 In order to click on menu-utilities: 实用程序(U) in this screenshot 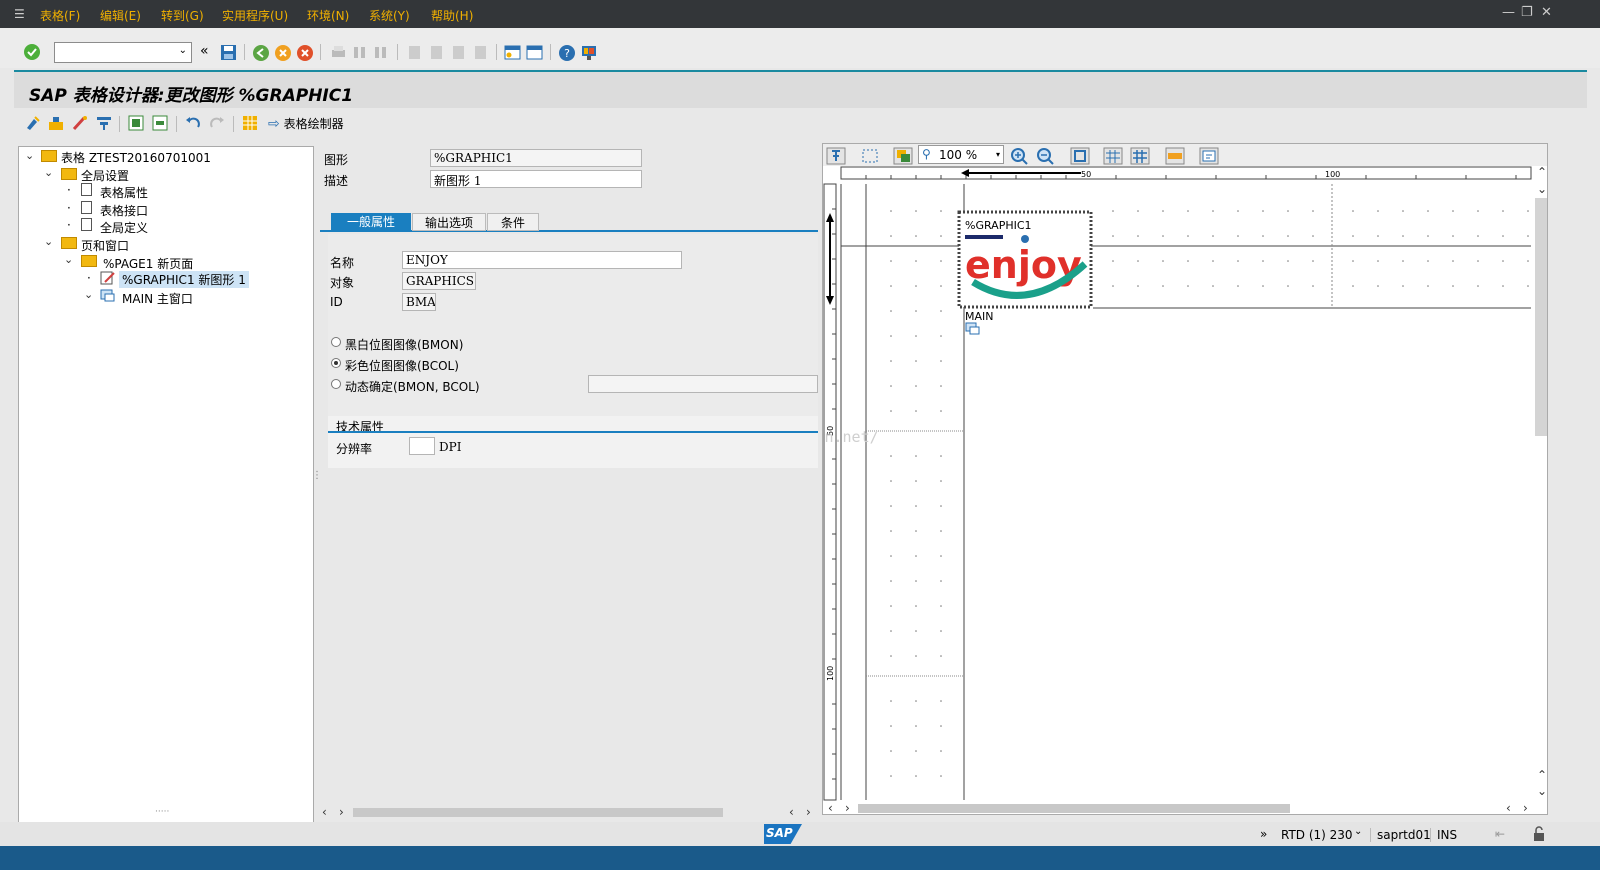, I will do `click(255, 15)`.